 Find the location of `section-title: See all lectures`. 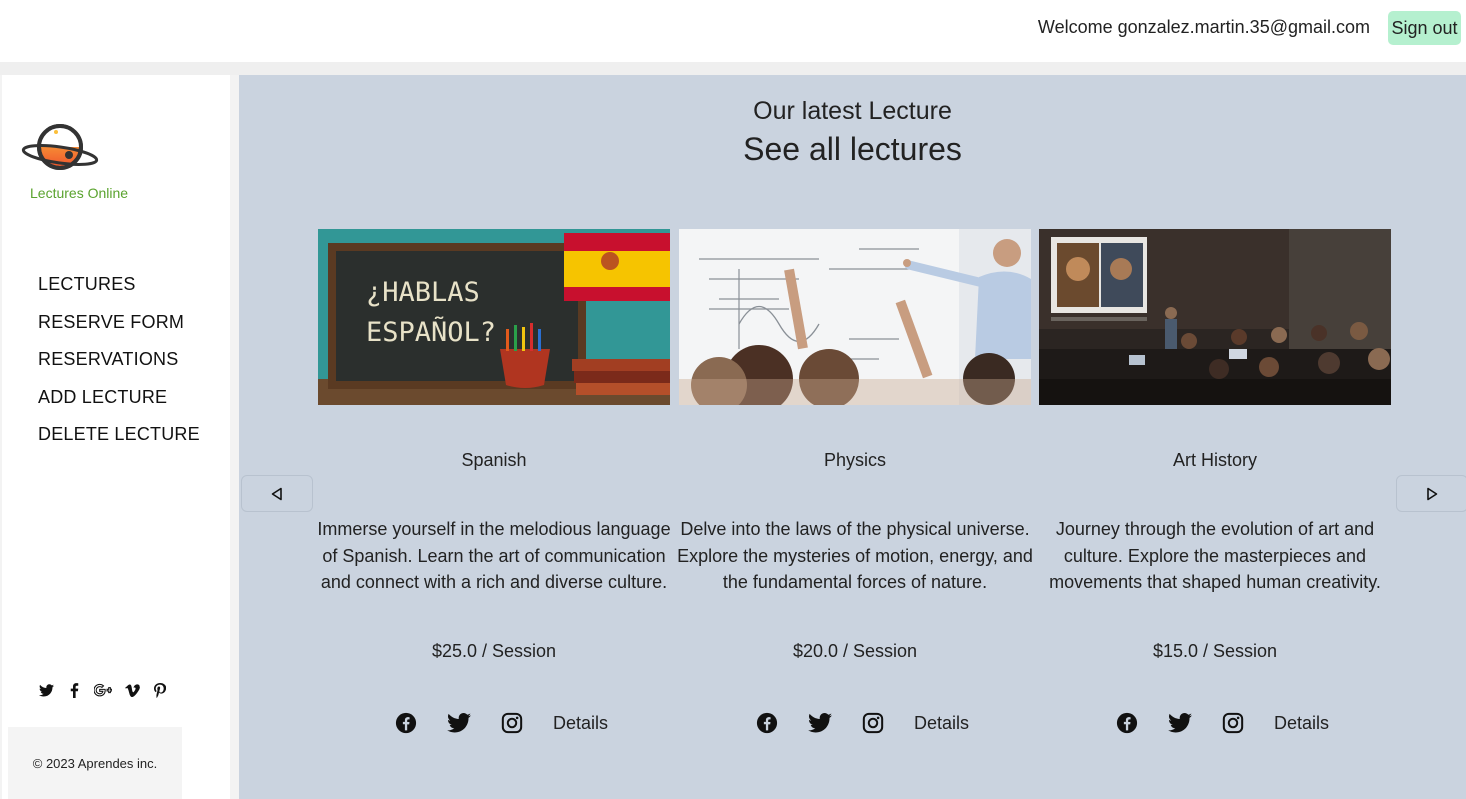

section-title: See all lectures is located at coordinates (852, 149).